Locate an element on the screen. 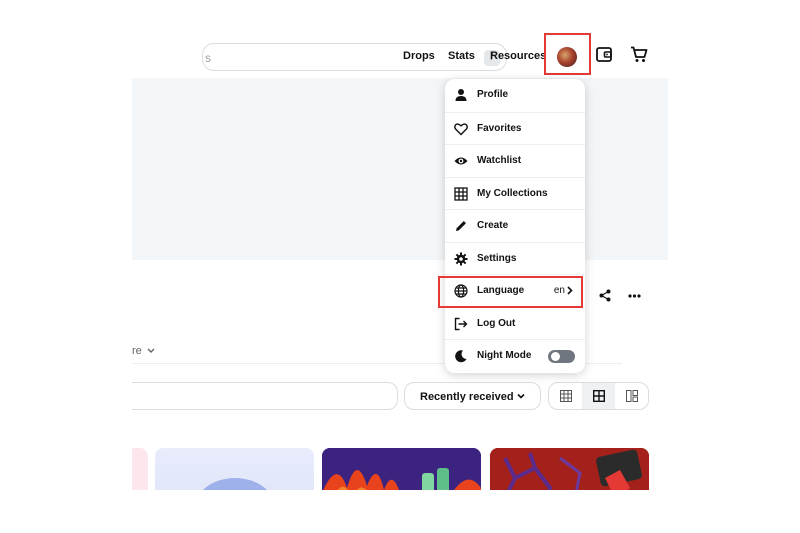 The image size is (800, 533). grid-small-view-button is located at coordinates (565, 396).